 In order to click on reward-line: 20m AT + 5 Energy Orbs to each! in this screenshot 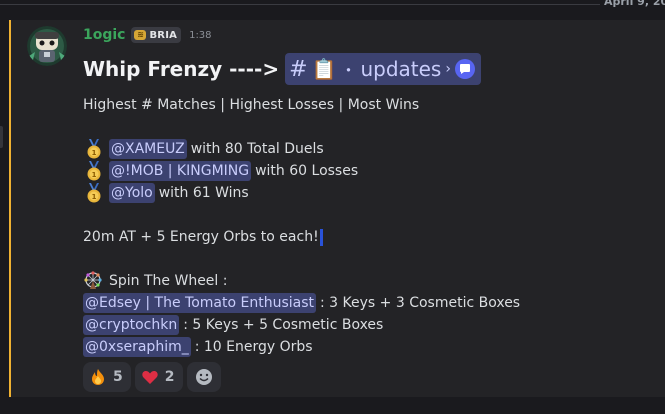, I will do `click(203, 237)`.